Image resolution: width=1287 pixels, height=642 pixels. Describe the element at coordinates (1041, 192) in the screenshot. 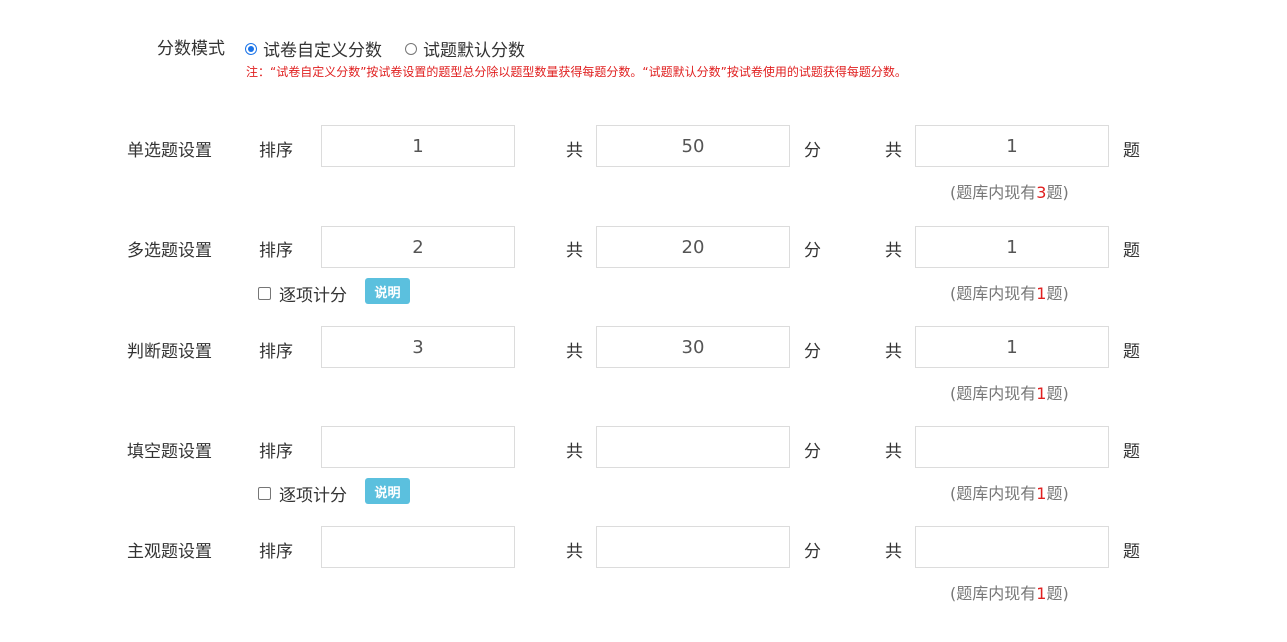

I see `available-number: 3` at that location.